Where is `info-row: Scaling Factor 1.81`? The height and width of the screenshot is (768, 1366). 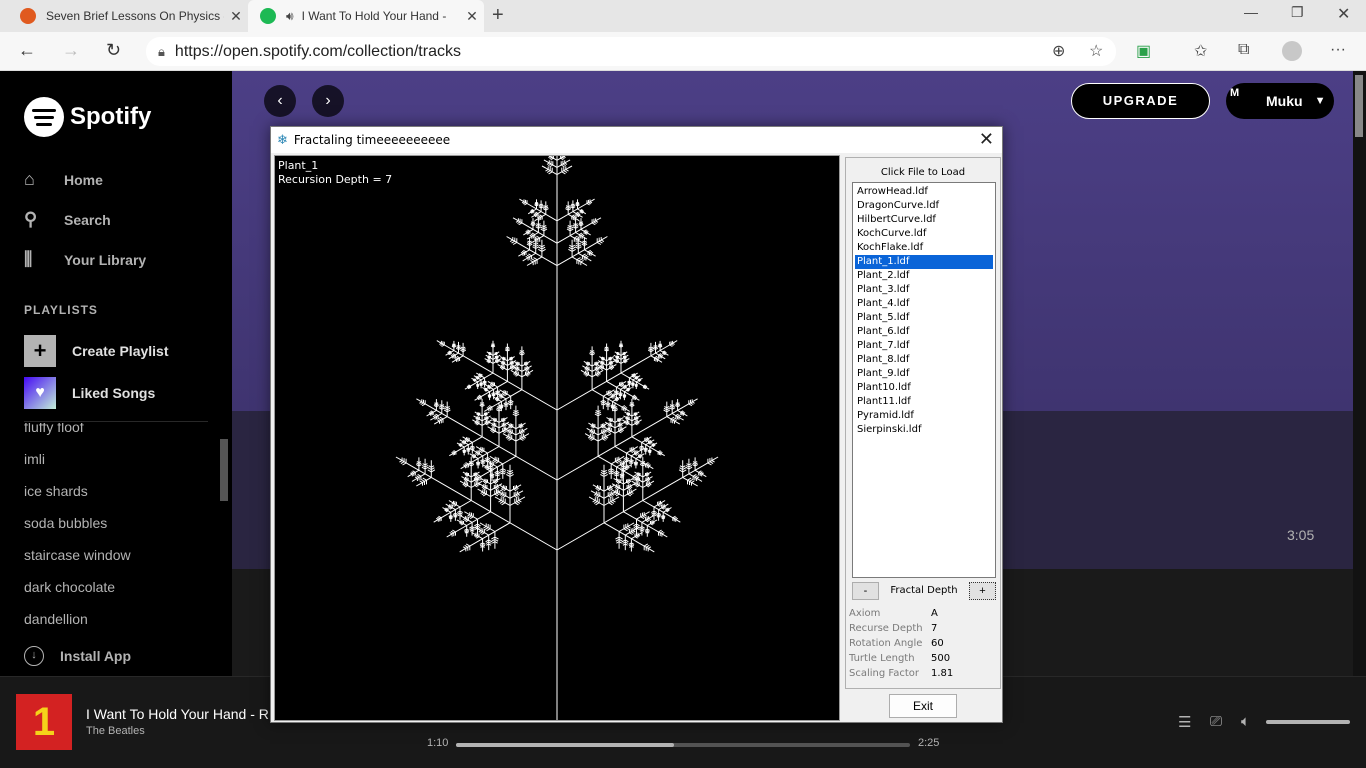
info-row: Scaling Factor 1.81 is located at coordinates (924, 675).